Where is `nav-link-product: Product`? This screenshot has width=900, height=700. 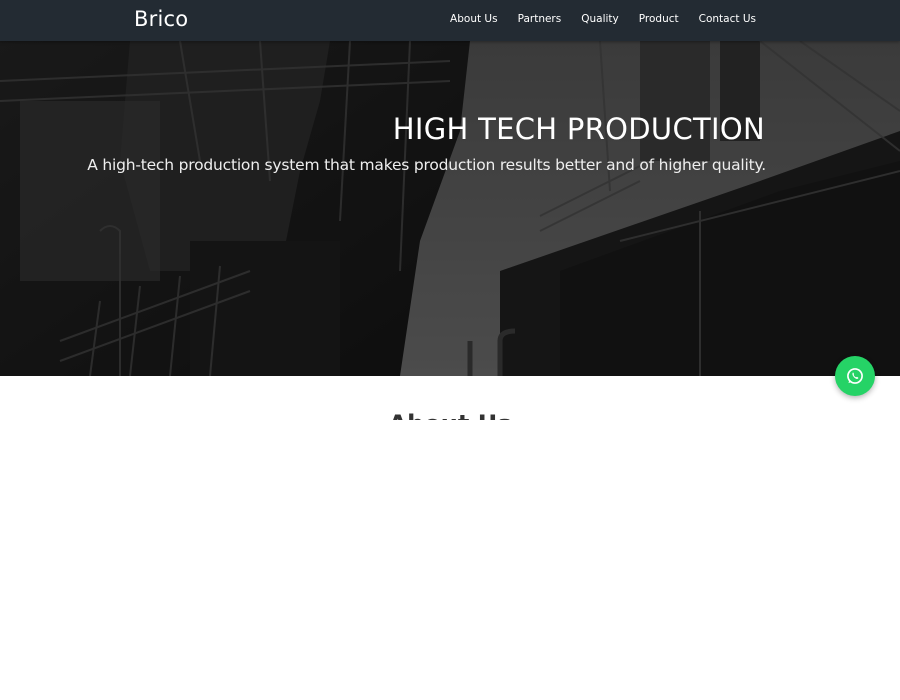 nav-link-product: Product is located at coordinates (659, 19).